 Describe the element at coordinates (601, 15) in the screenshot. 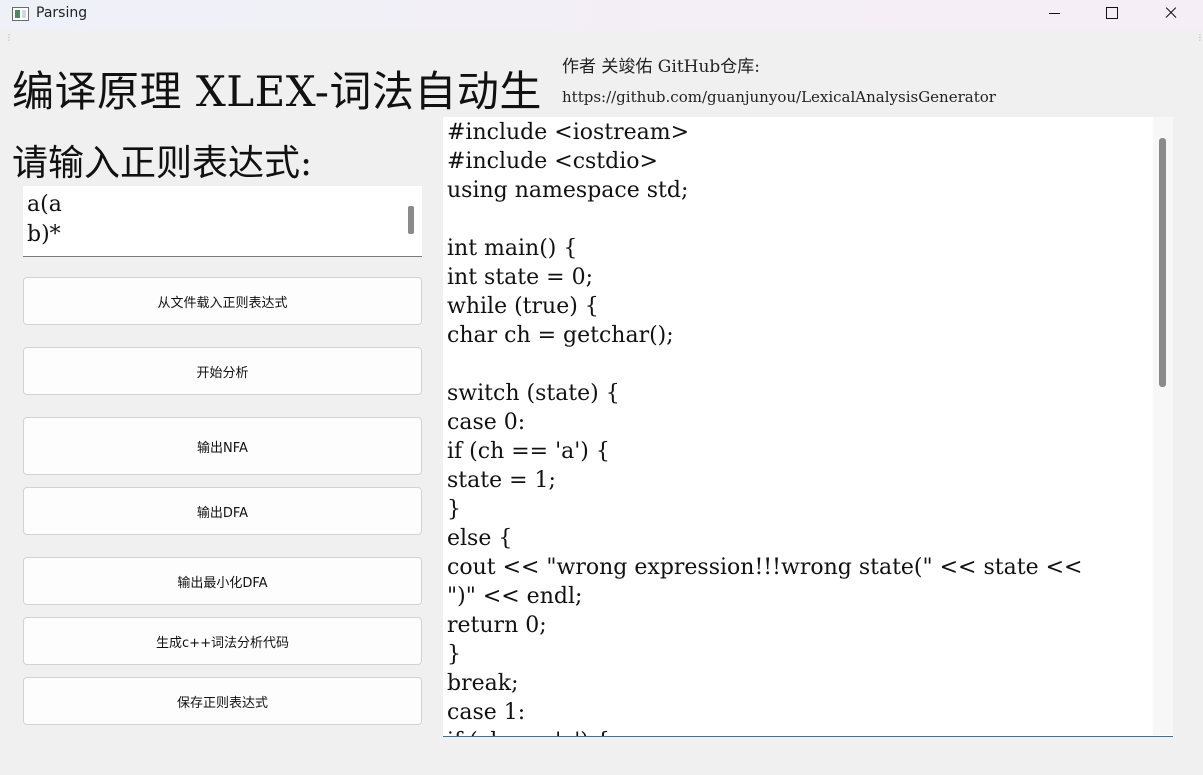

I see `title-bar: Parsing` at that location.